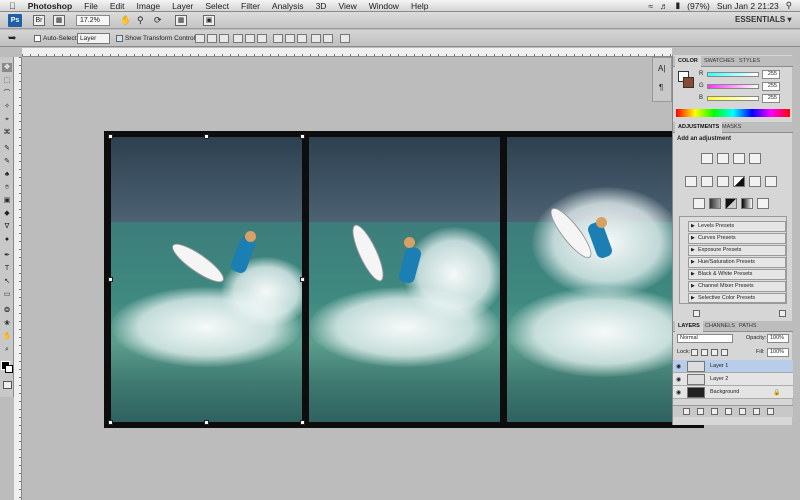 Image resolution: width=800 pixels, height=500 pixels. Describe the element at coordinates (689, 326) in the screenshot. I see `tab-layers: LAYERS` at that location.